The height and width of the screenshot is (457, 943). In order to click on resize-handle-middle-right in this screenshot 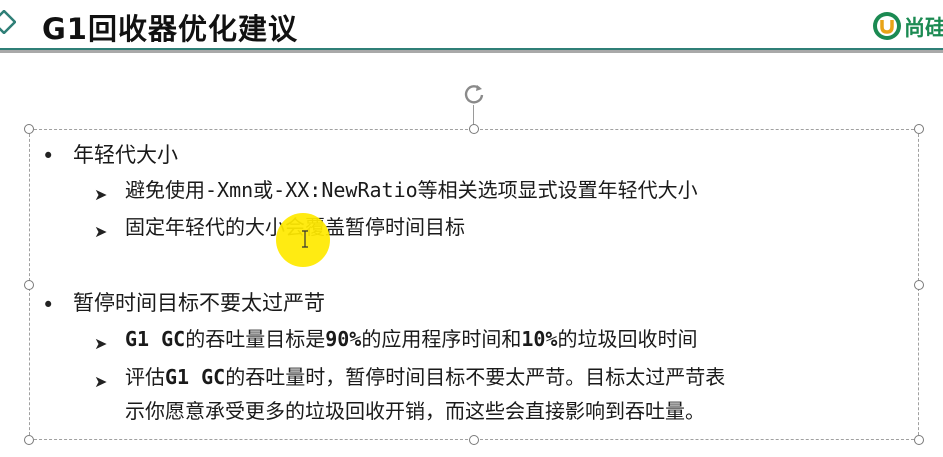, I will do `click(919, 285)`.